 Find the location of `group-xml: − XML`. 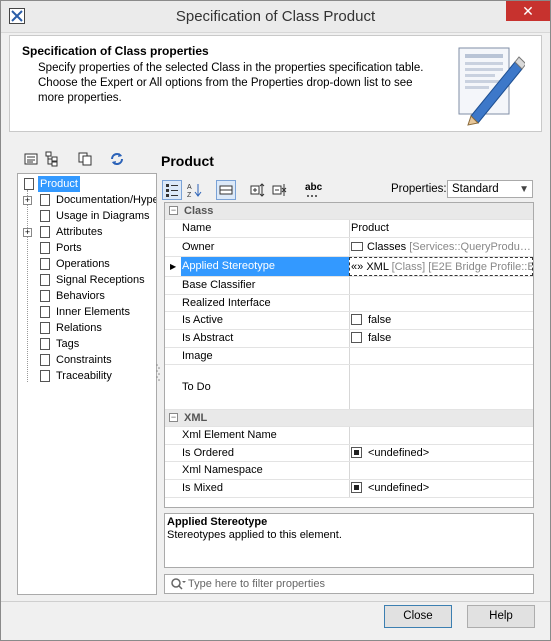

group-xml: − XML is located at coordinates (349, 418).